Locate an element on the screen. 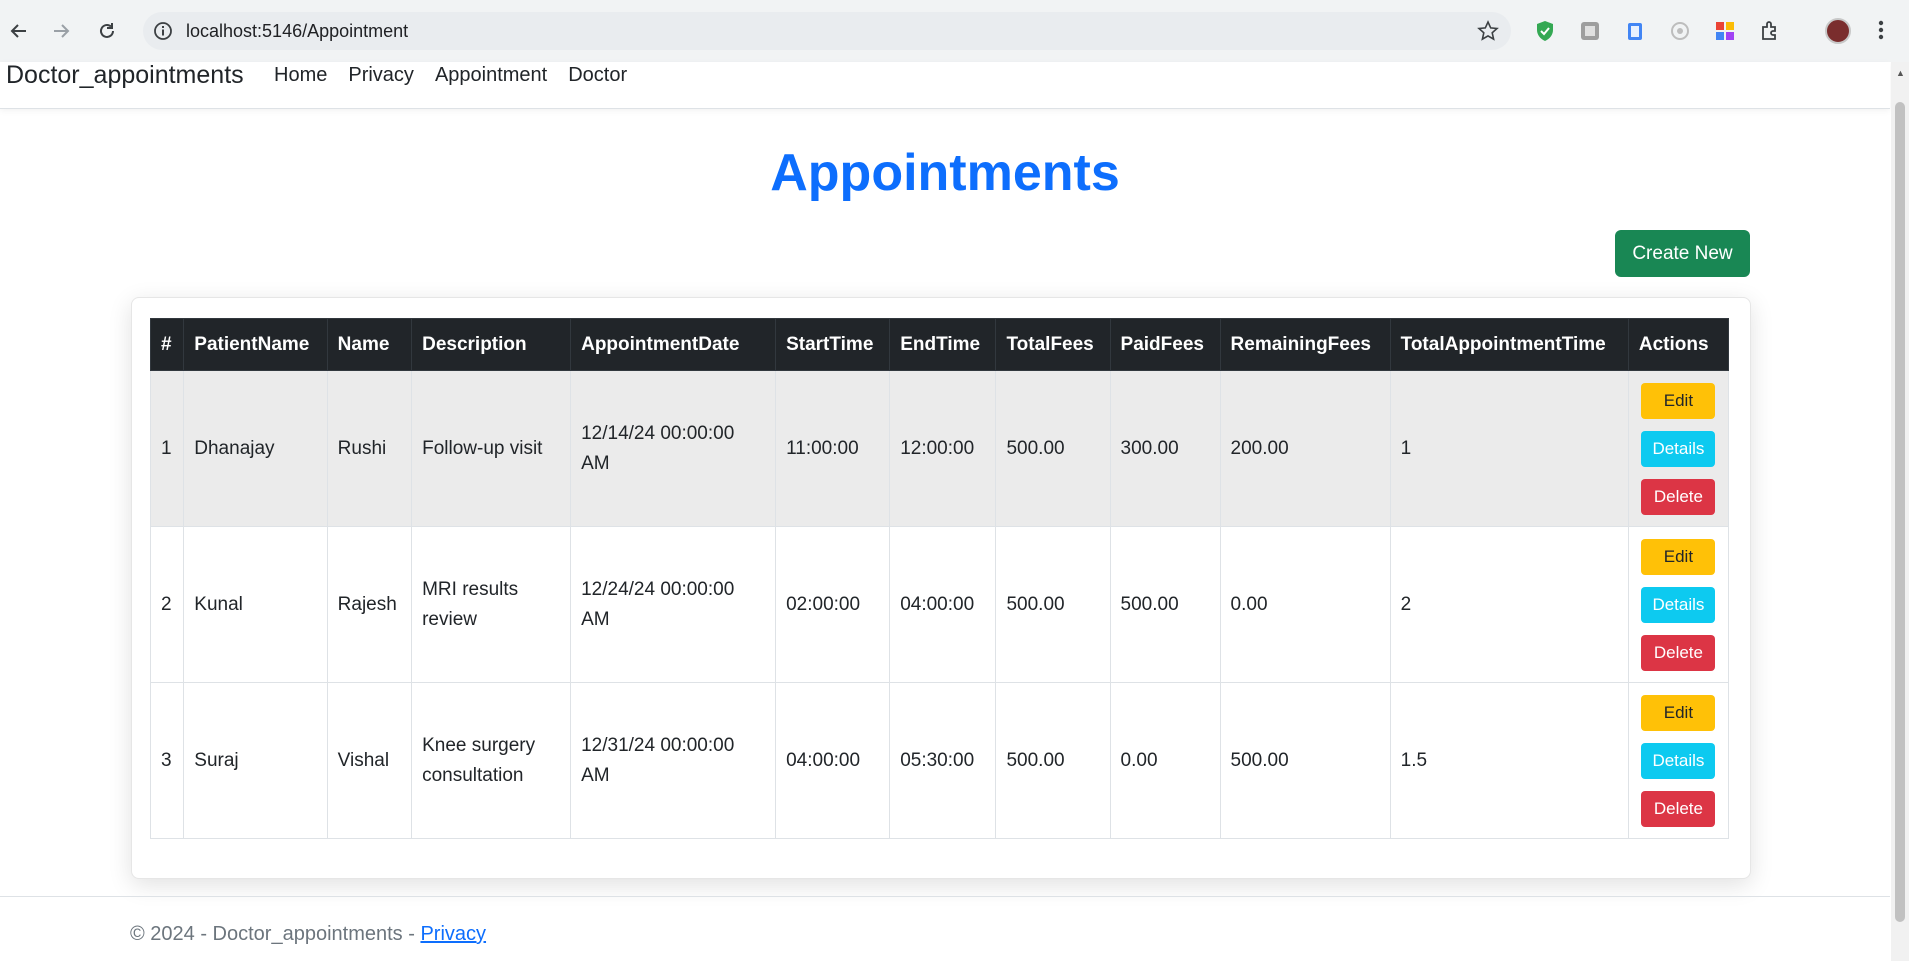  cell-endtime: 04:00:00 is located at coordinates (943, 604).